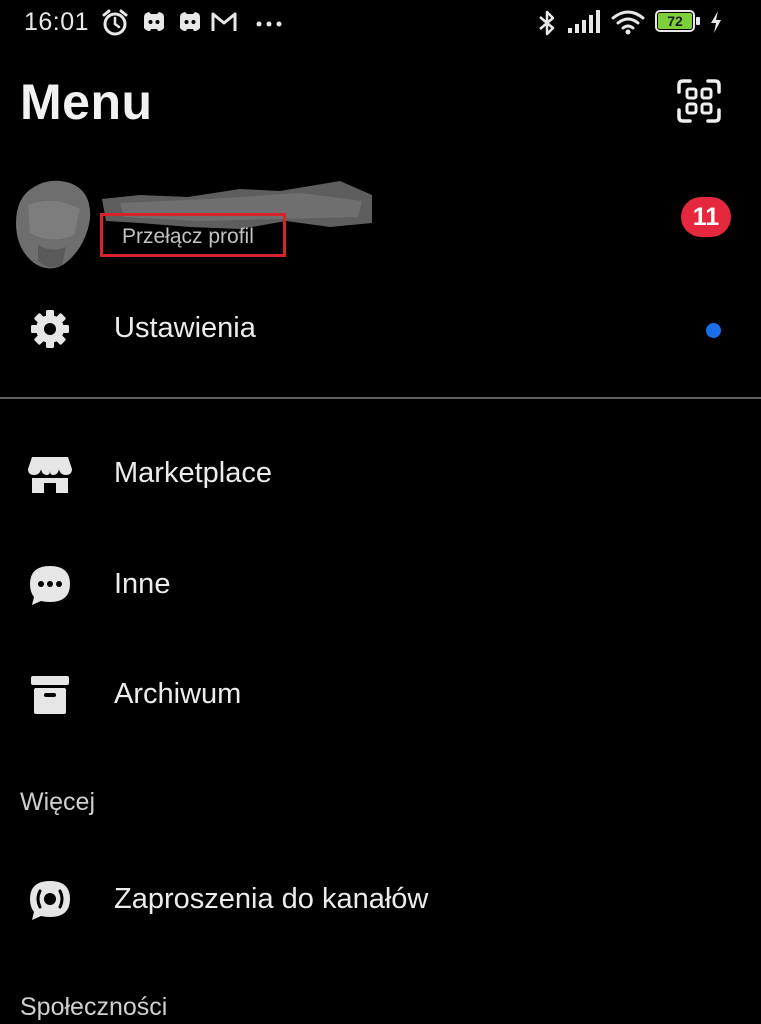 This screenshot has height=1024, width=761. Describe the element at coordinates (86, 102) in the screenshot. I see `page-title: Menu` at that location.